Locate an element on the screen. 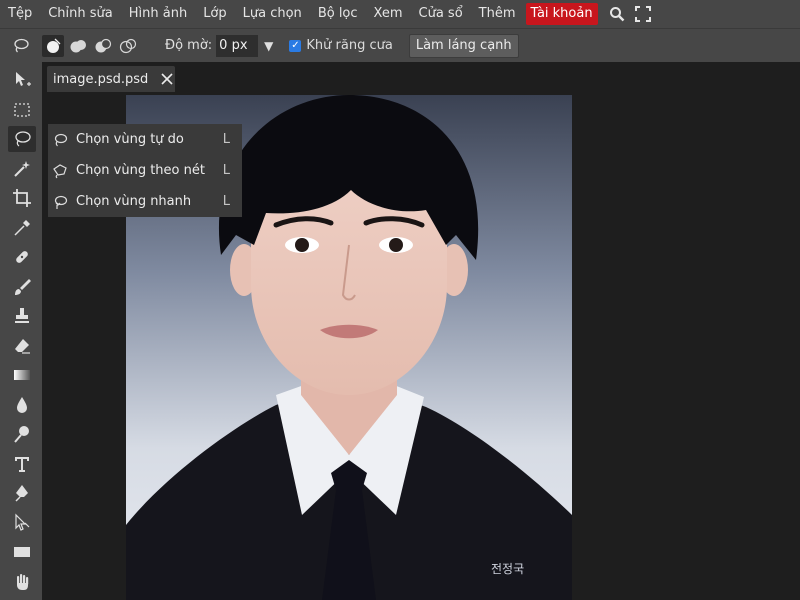 The height and width of the screenshot is (600, 800). refine-edge-button: Làm láng cạnh is located at coordinates (463, 45).